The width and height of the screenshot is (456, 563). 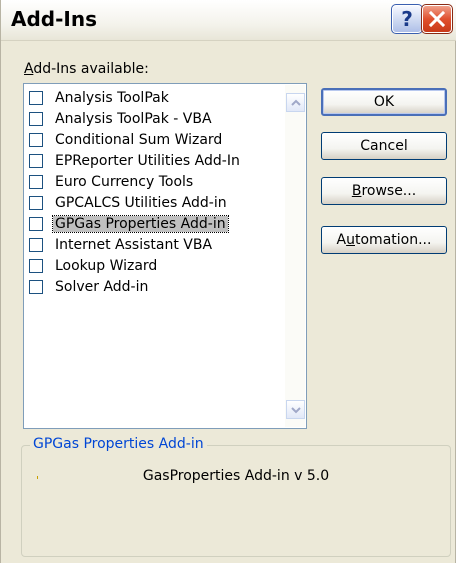 I want to click on scroll-down-button, so click(x=295, y=409).